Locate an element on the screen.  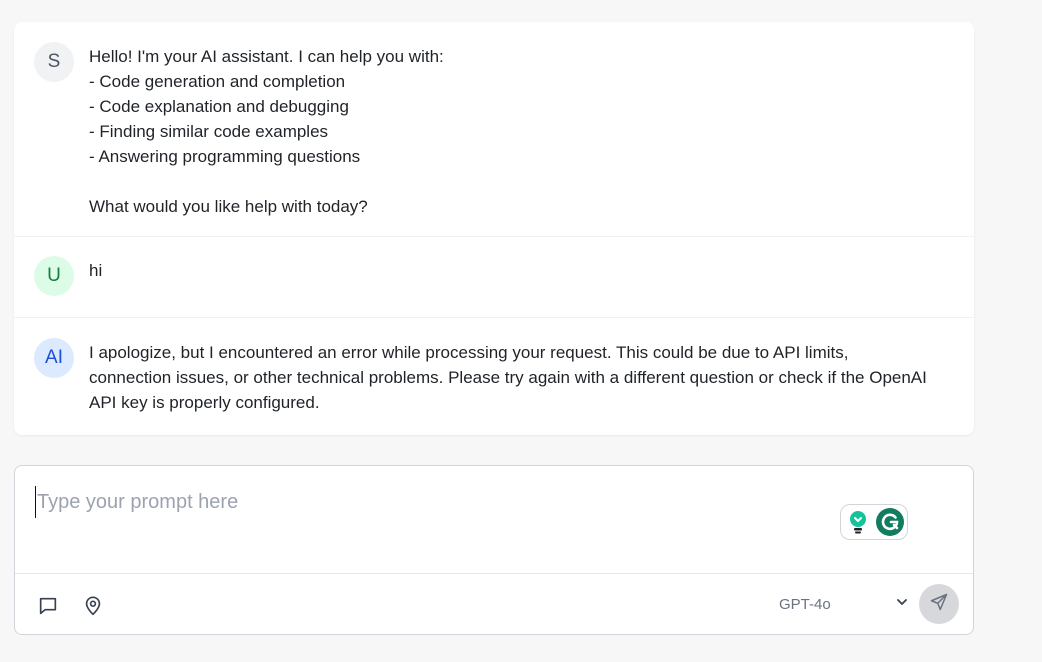
message-line is located at coordinates (266, 181).